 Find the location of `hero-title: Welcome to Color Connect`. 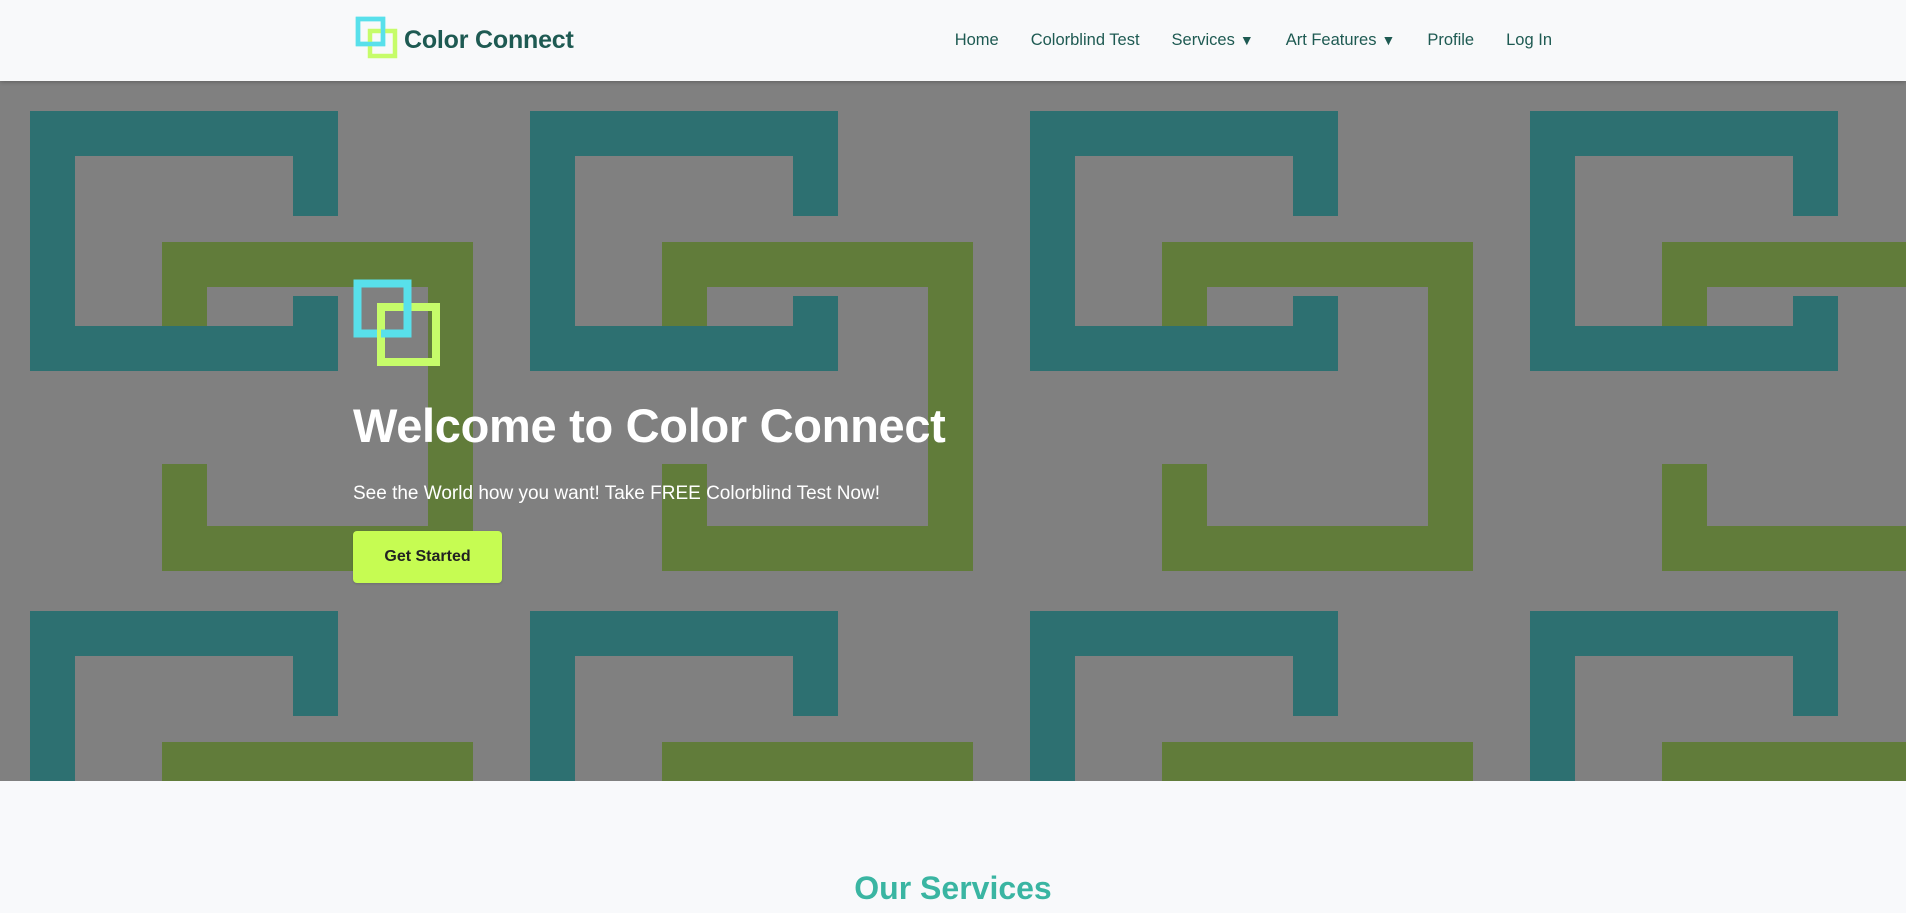

hero-title: Welcome to Color Connect is located at coordinates (649, 425).